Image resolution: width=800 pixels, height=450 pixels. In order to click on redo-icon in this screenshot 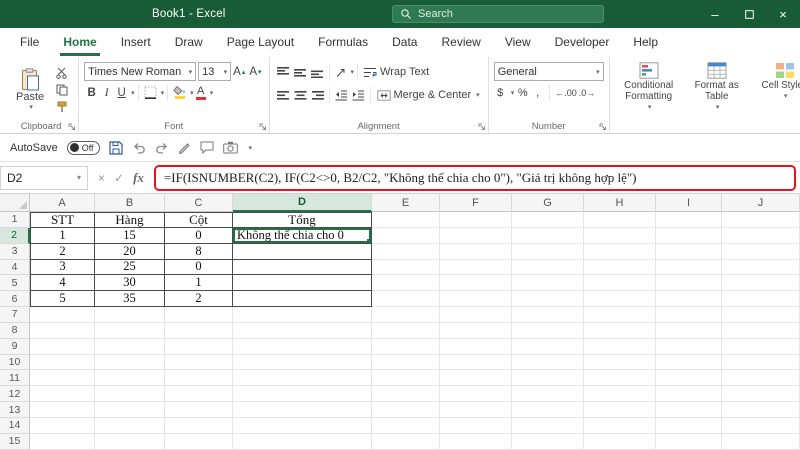, I will do `click(162, 148)`.